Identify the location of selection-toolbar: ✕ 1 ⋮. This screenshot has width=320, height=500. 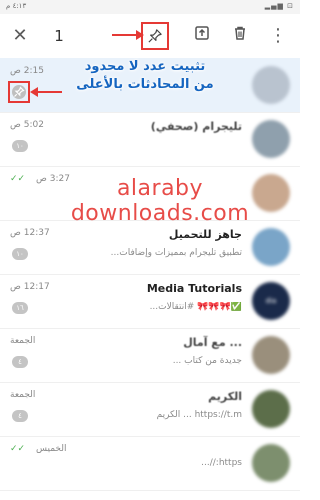
(150, 36).